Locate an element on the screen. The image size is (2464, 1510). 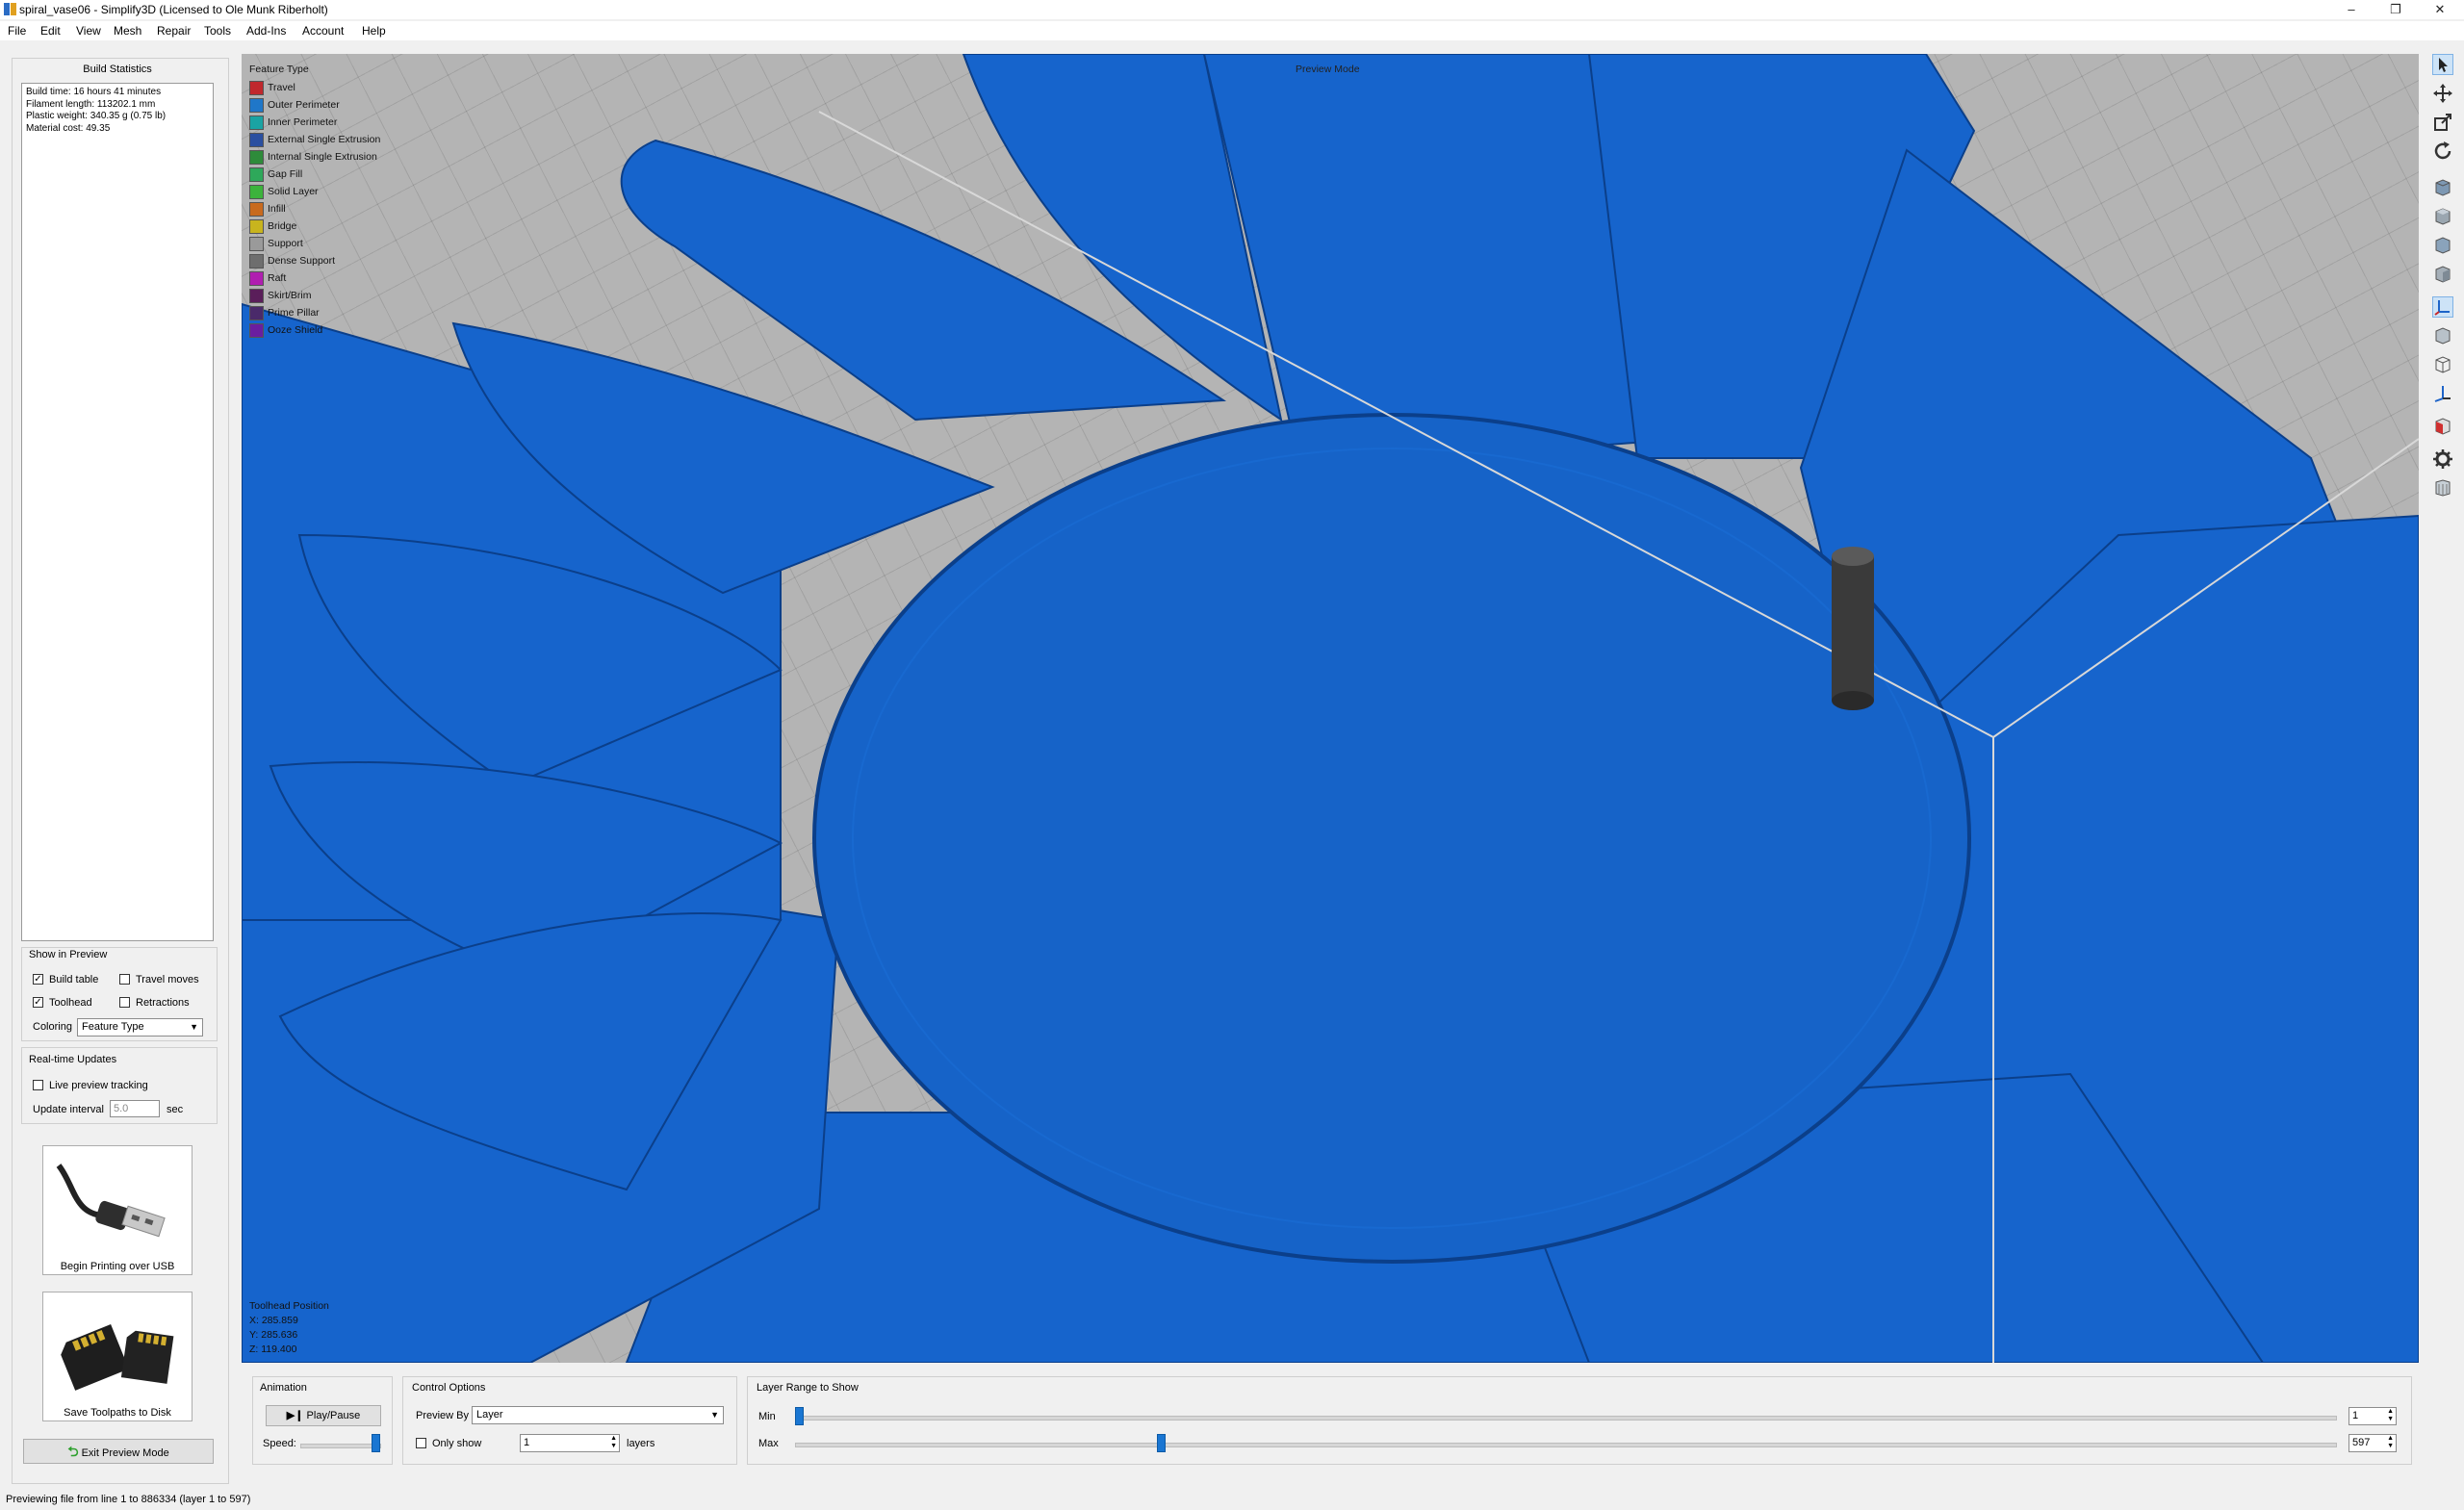
legend-item: Skirt/Brim is located at coordinates (280, 295).